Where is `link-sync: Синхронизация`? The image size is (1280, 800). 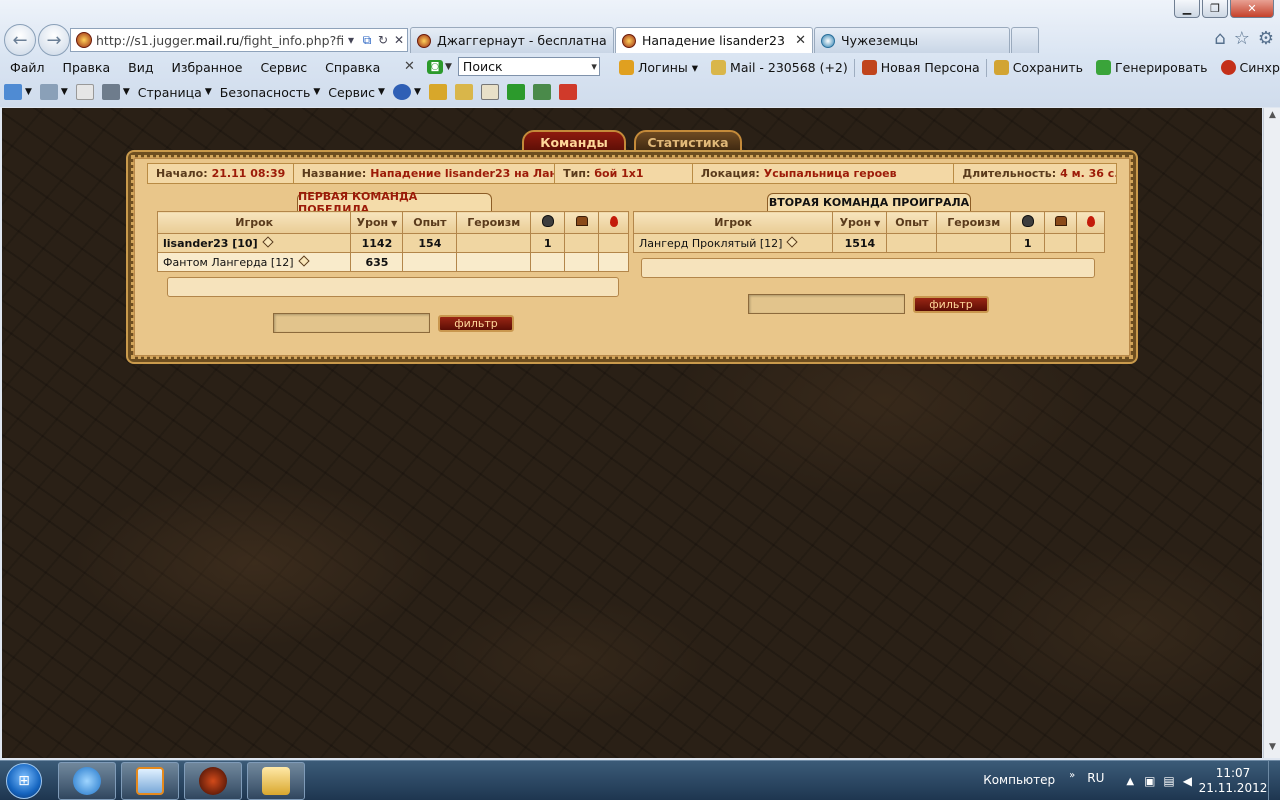 link-sync: Синхронизация is located at coordinates (1247, 67).